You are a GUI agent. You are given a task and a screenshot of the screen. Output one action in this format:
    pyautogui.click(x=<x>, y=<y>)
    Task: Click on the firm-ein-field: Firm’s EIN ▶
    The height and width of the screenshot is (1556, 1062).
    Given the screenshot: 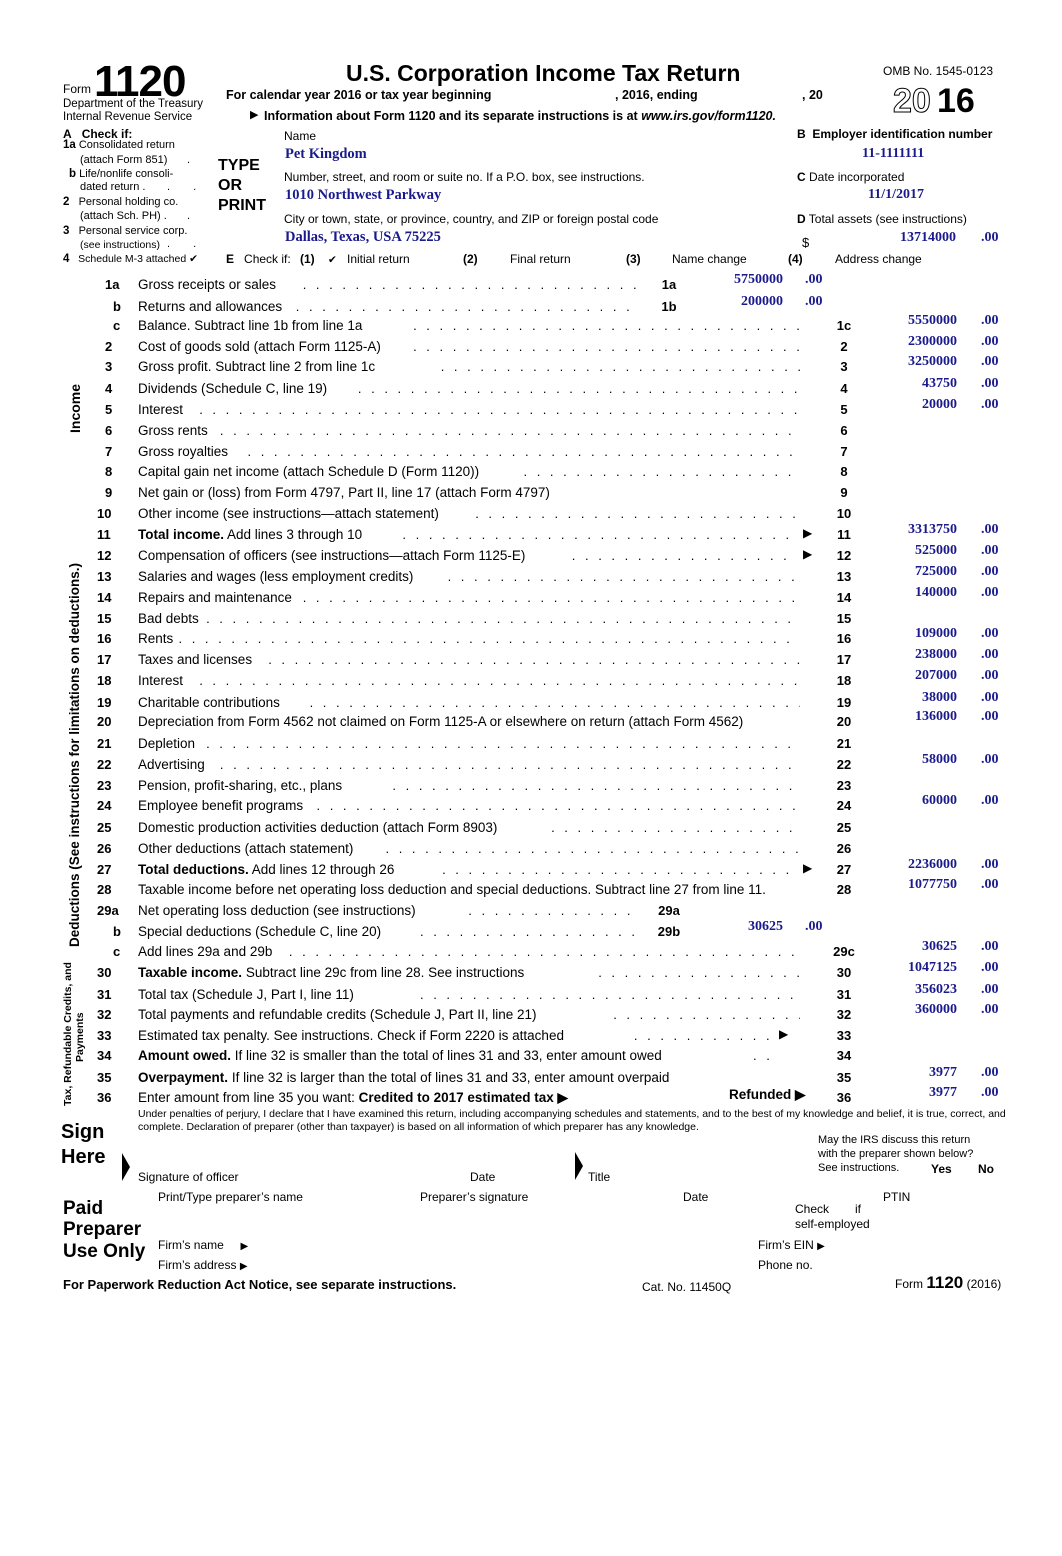 What is the action you would take?
    pyautogui.click(x=791, y=1245)
    